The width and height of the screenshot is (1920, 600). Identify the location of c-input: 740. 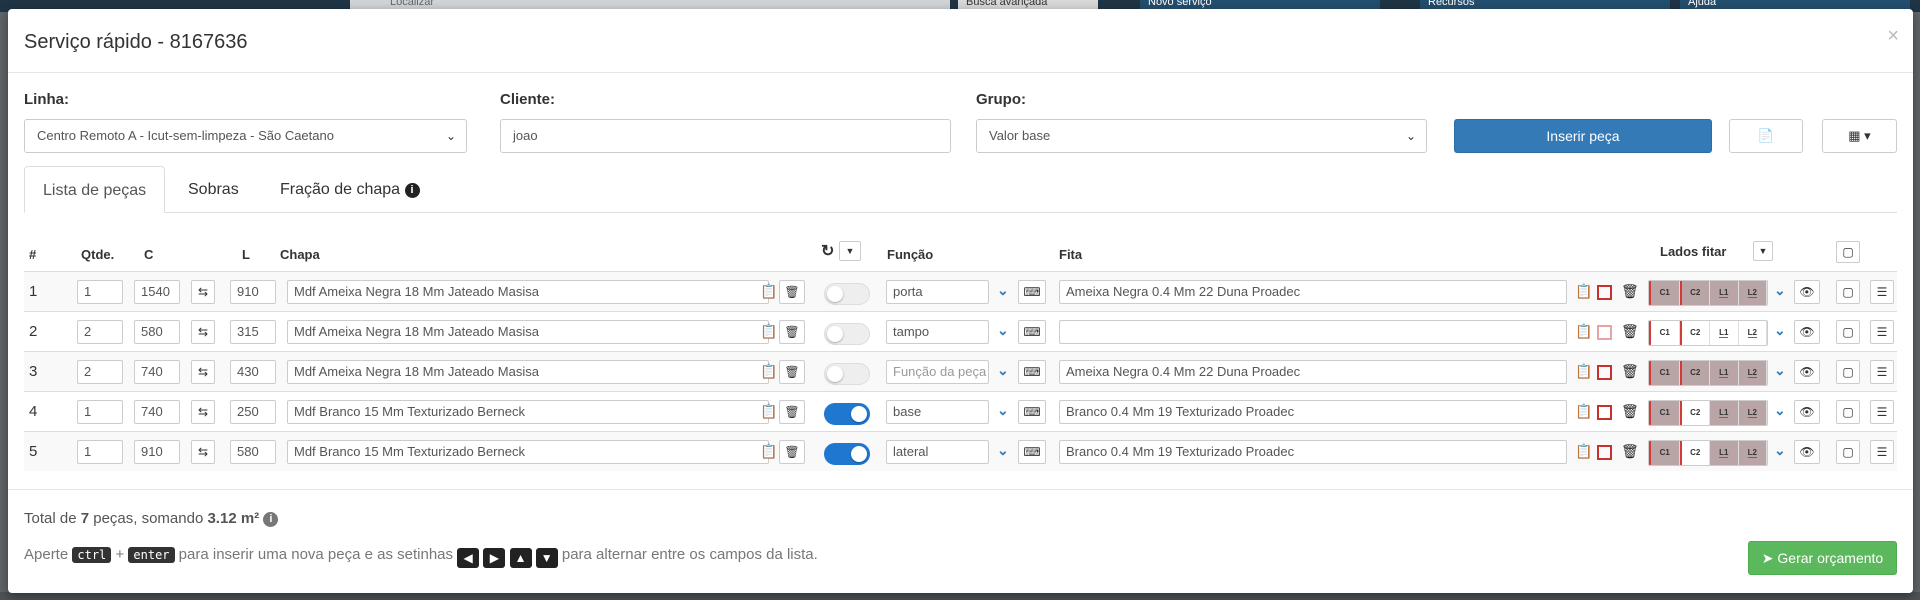
(157, 412).